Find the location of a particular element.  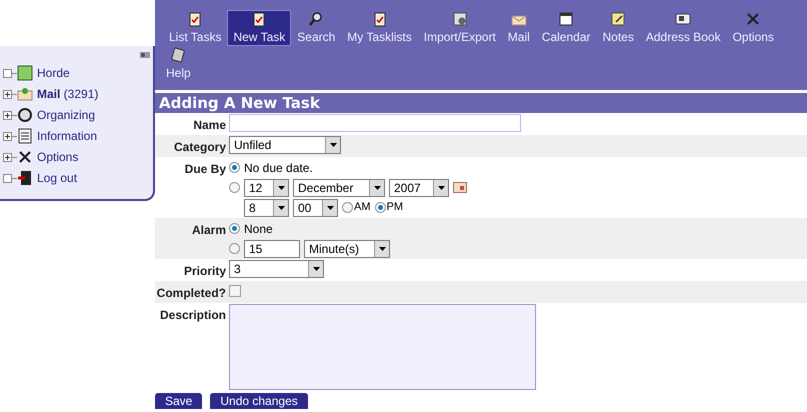

toolbar-button: Mail is located at coordinates (519, 28).